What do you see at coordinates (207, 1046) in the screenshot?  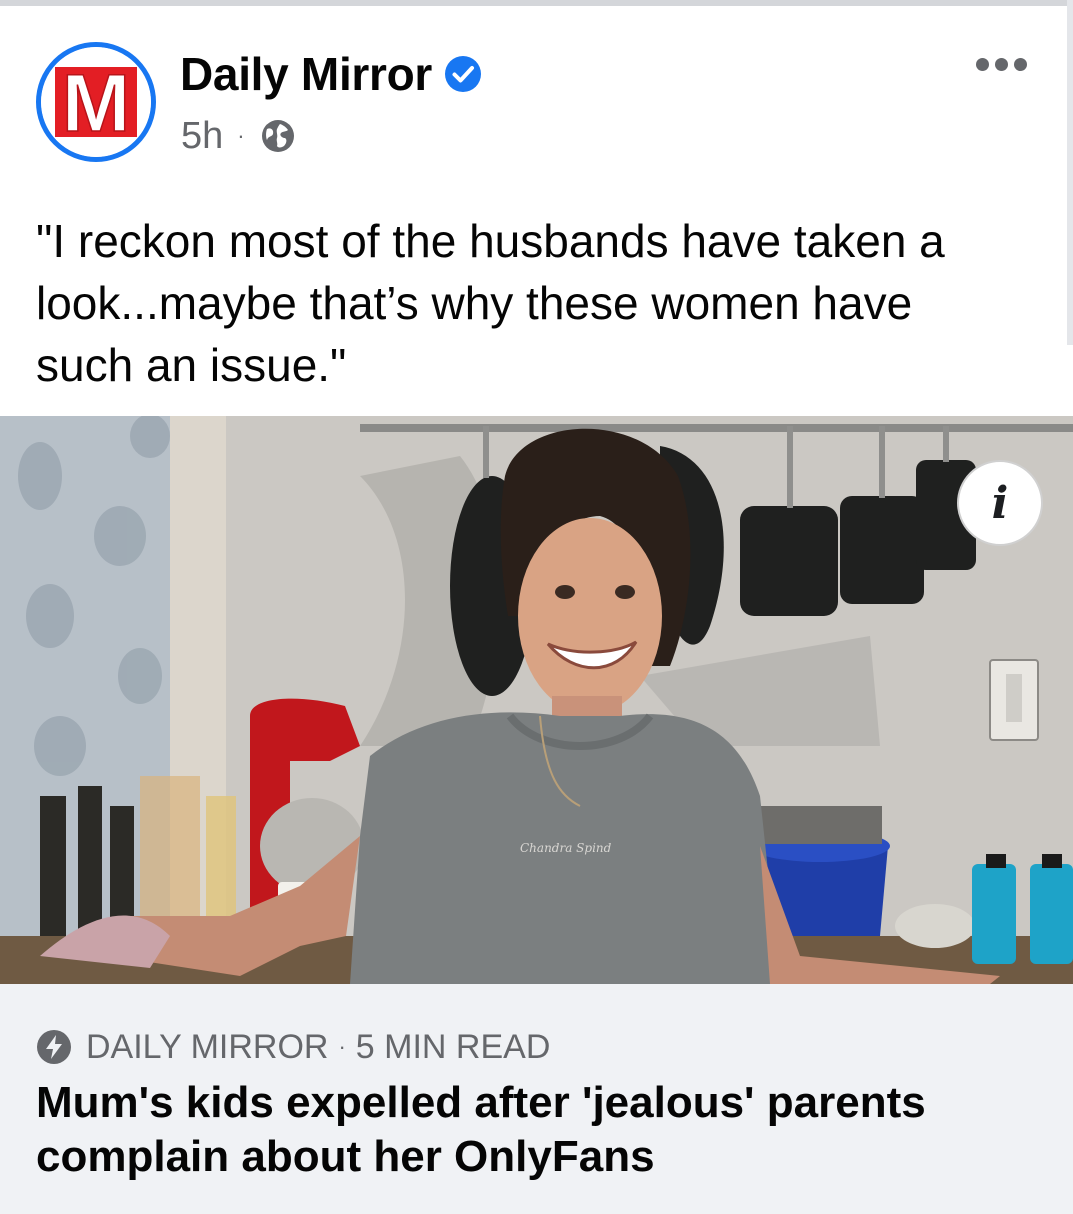 I see `link-source: DAILY MIRROR` at bounding box center [207, 1046].